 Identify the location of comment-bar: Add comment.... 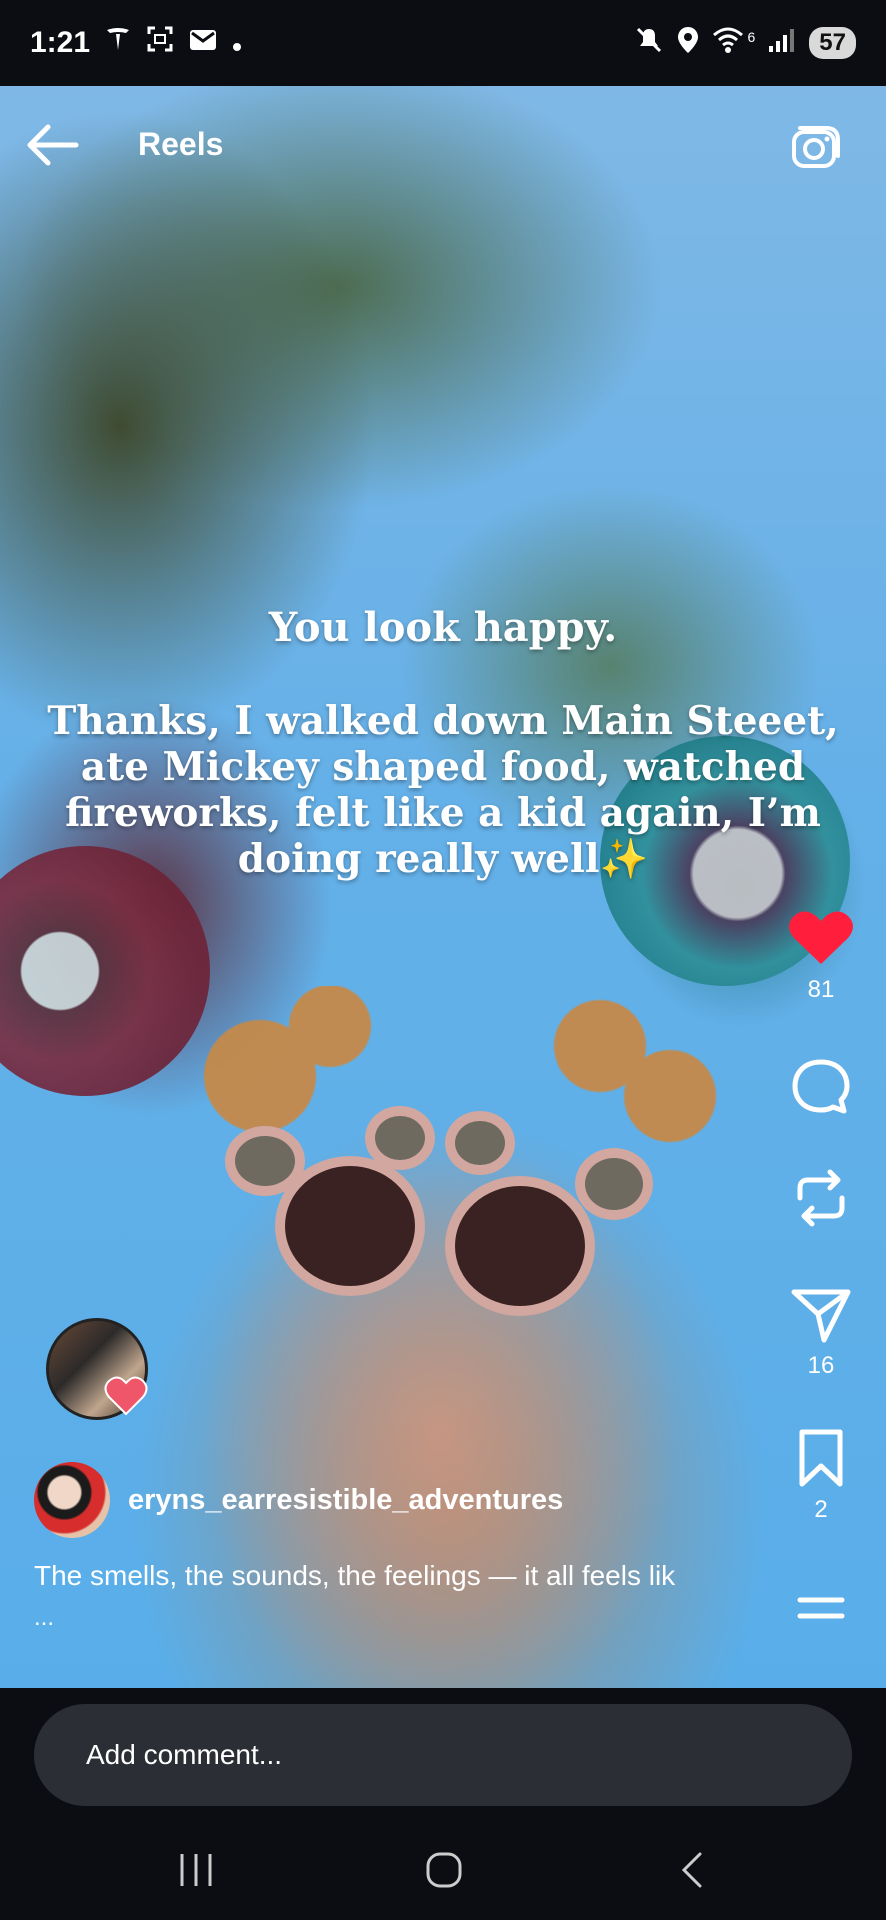
(443, 1753).